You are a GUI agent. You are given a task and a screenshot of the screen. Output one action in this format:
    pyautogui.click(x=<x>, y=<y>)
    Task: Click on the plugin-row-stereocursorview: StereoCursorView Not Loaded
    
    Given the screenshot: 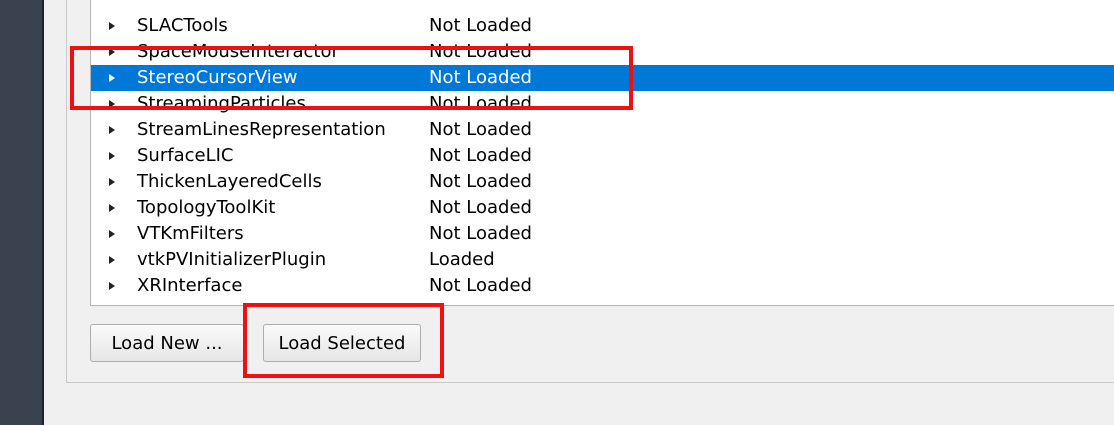 What is the action you would take?
    pyautogui.click(x=602, y=78)
    